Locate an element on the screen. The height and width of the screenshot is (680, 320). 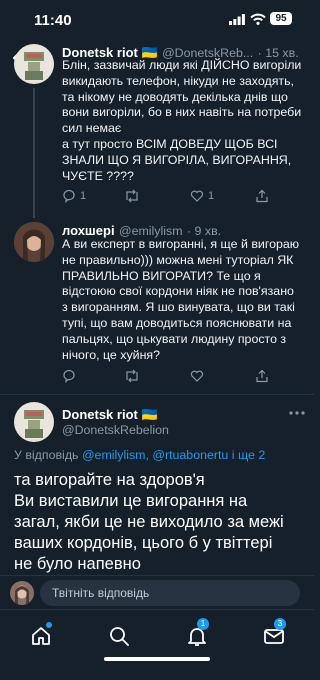
messages-badge: 3 is located at coordinates (280, 624).